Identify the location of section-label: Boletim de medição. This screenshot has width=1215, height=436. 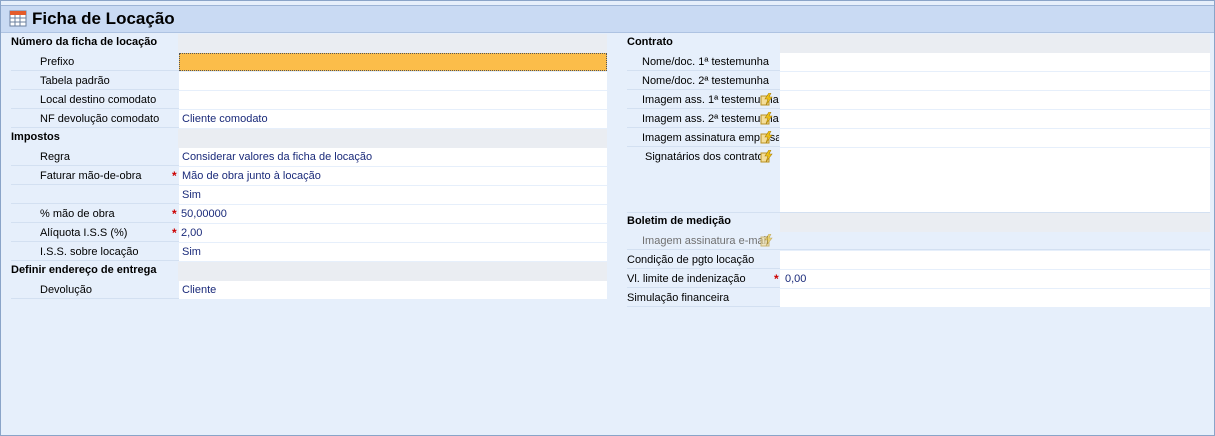
(679, 221).